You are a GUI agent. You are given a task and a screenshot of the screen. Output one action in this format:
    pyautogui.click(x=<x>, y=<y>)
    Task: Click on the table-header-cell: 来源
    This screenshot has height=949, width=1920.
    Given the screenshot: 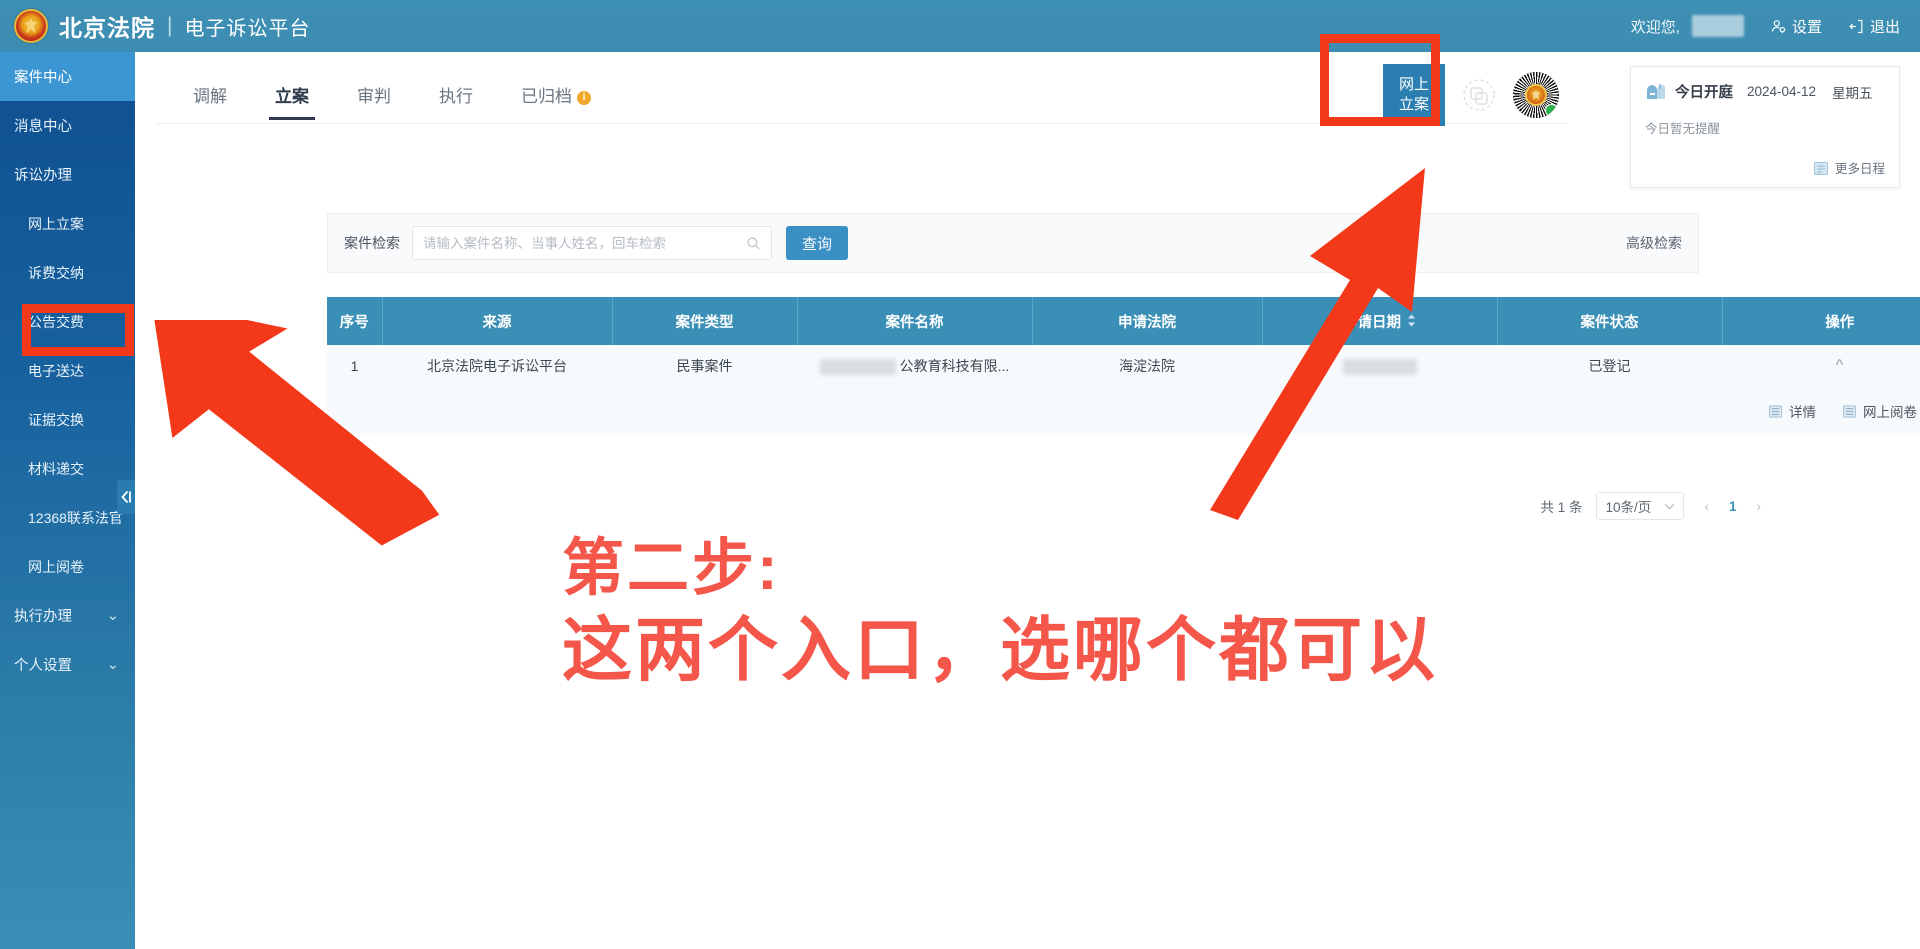 What is the action you would take?
    pyautogui.click(x=497, y=321)
    